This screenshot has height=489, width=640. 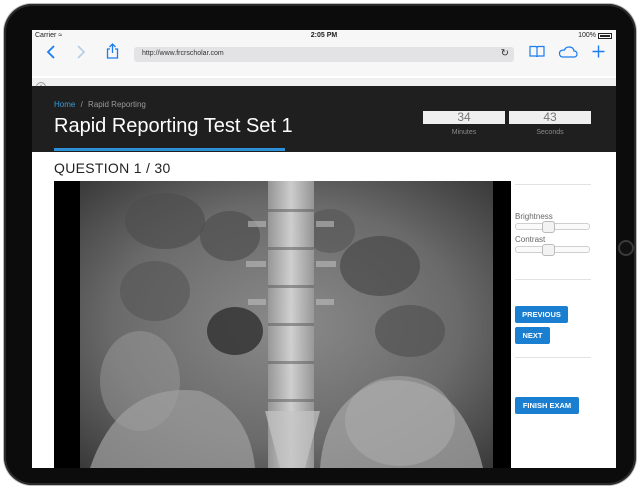 I want to click on home-button, so click(x=626, y=248).